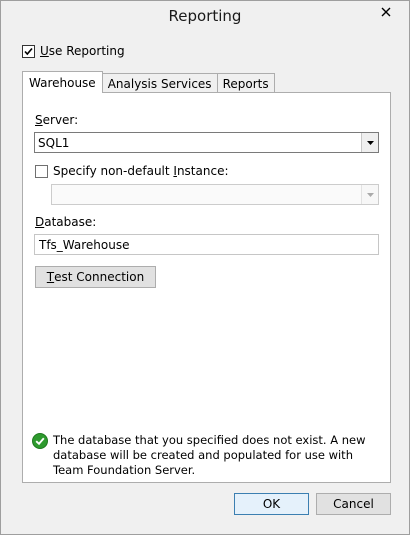 The image size is (410, 535). Describe the element at coordinates (62, 82) in the screenshot. I see `tab-warehouse: Warehouse` at that location.